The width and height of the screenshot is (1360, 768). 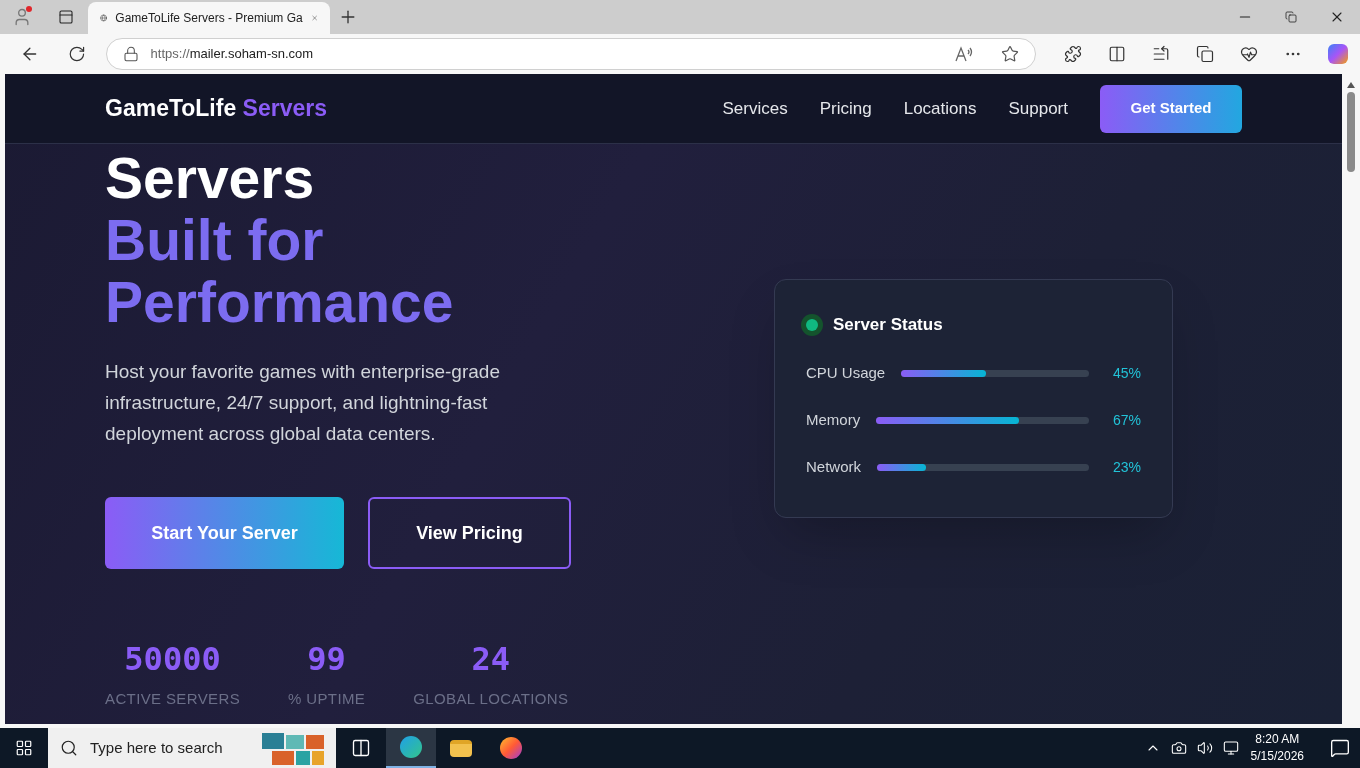 I want to click on browser-tab: GameToLife Servers - Premium Ga, so click(x=209, y=18).